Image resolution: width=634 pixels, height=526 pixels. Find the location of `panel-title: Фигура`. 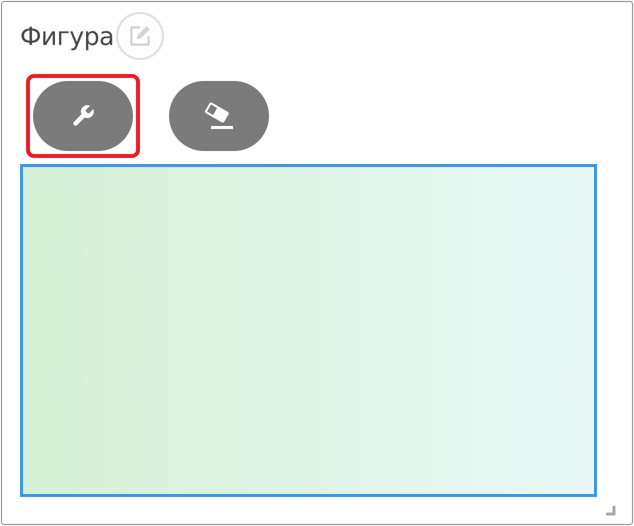

panel-title: Фигура is located at coordinates (67, 36).